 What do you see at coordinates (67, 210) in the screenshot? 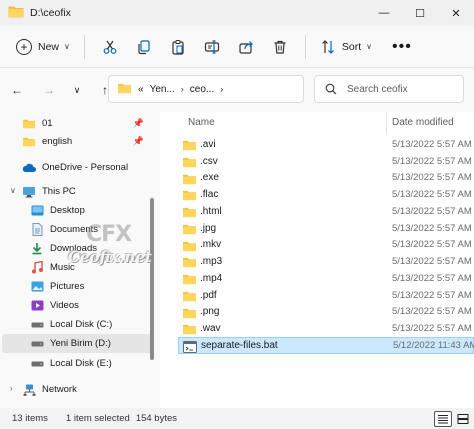
I see `sidebar-item-label: Desktop` at bounding box center [67, 210].